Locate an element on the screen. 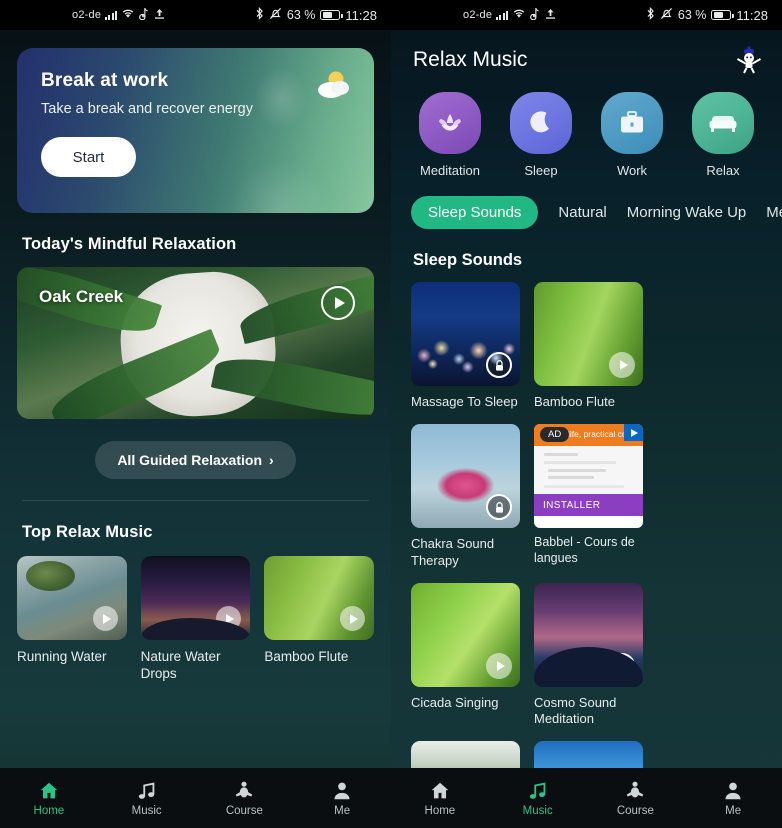  all-guided-wrap: All Guided Relaxation › is located at coordinates (195, 460).